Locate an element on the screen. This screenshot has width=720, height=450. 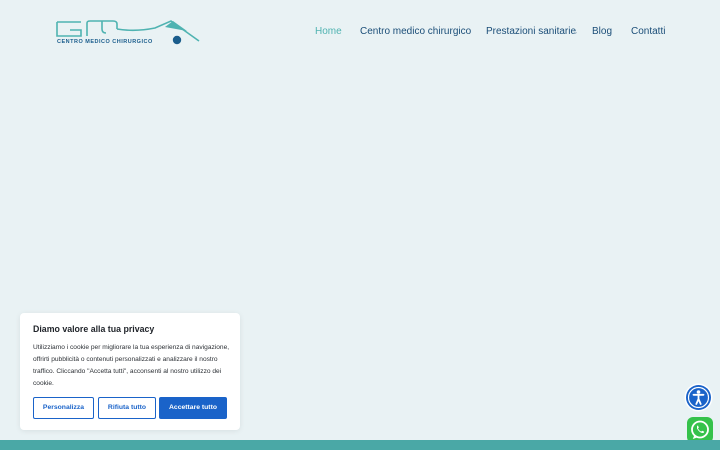
nav-contatti: Contatti is located at coordinates (648, 31).